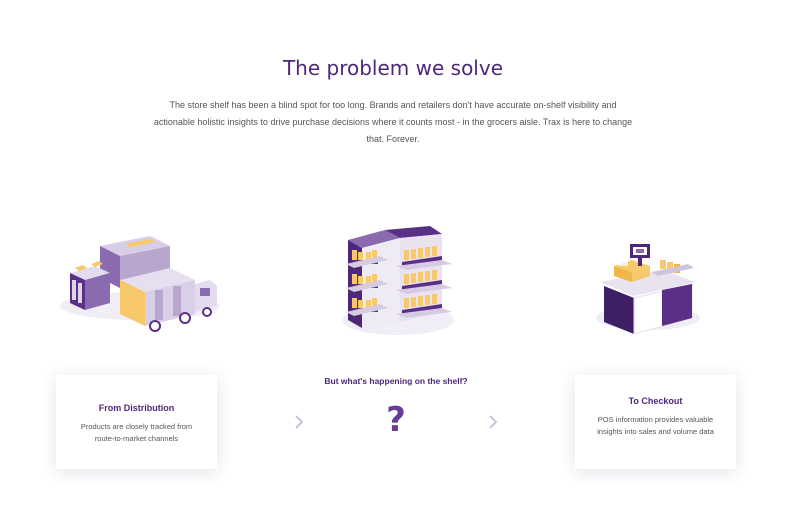  I want to click on question-mark-icon: ?, so click(396, 420).